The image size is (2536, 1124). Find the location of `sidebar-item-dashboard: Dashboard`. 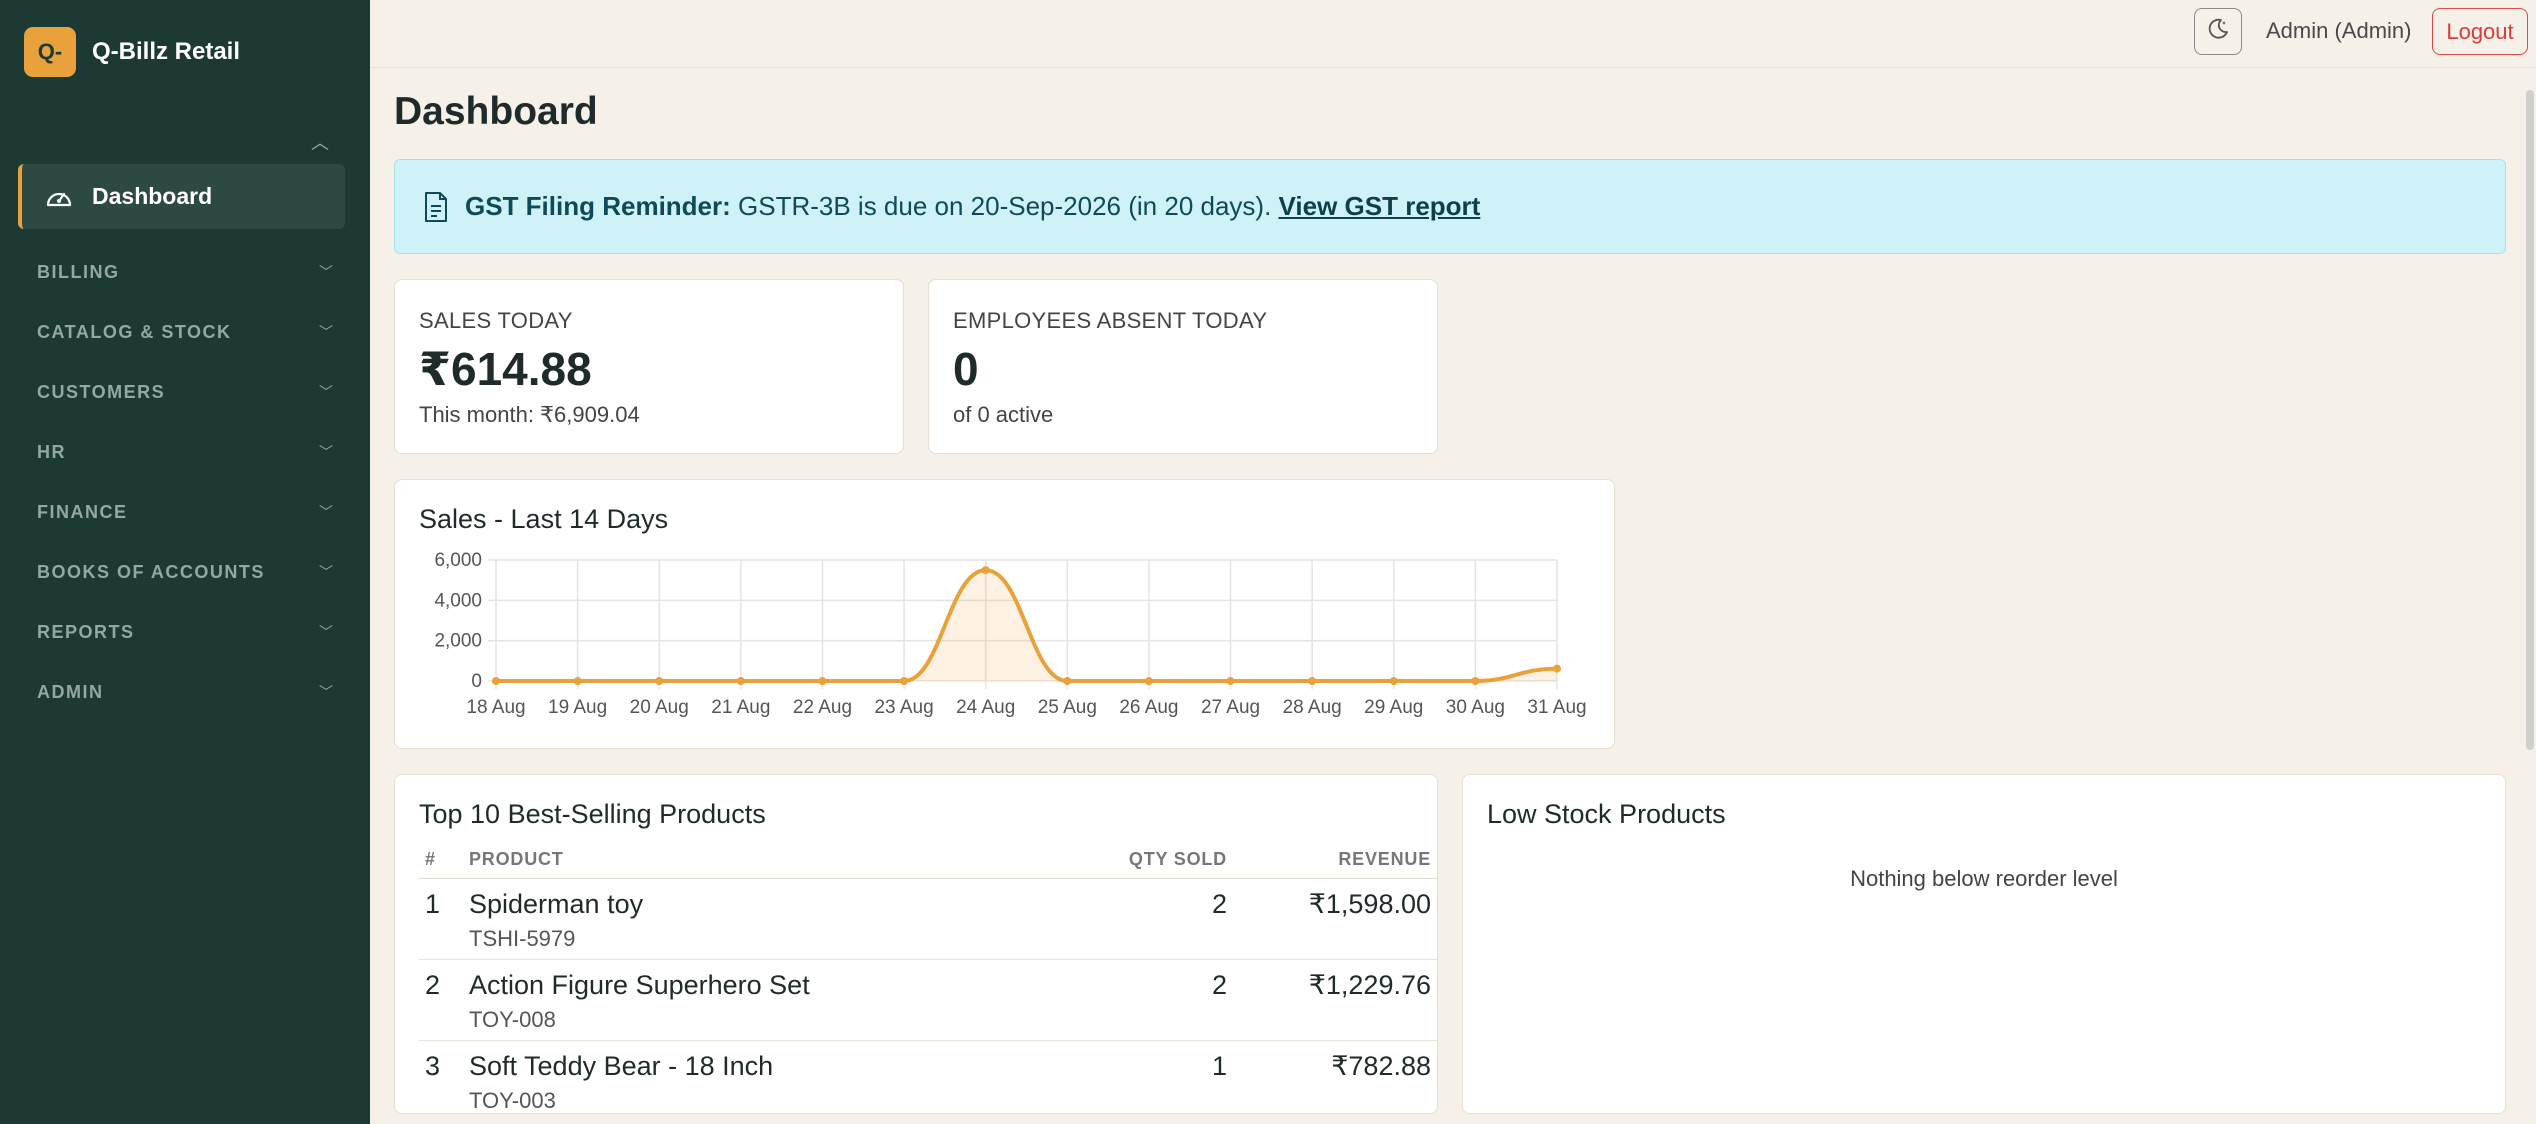

sidebar-item-dashboard: Dashboard is located at coordinates (181, 196).